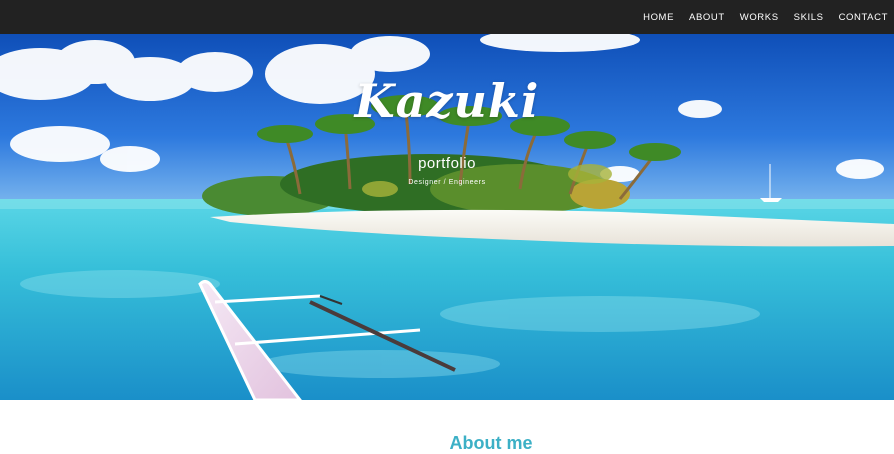  I want to click on about-heading: About me, so click(491, 443).